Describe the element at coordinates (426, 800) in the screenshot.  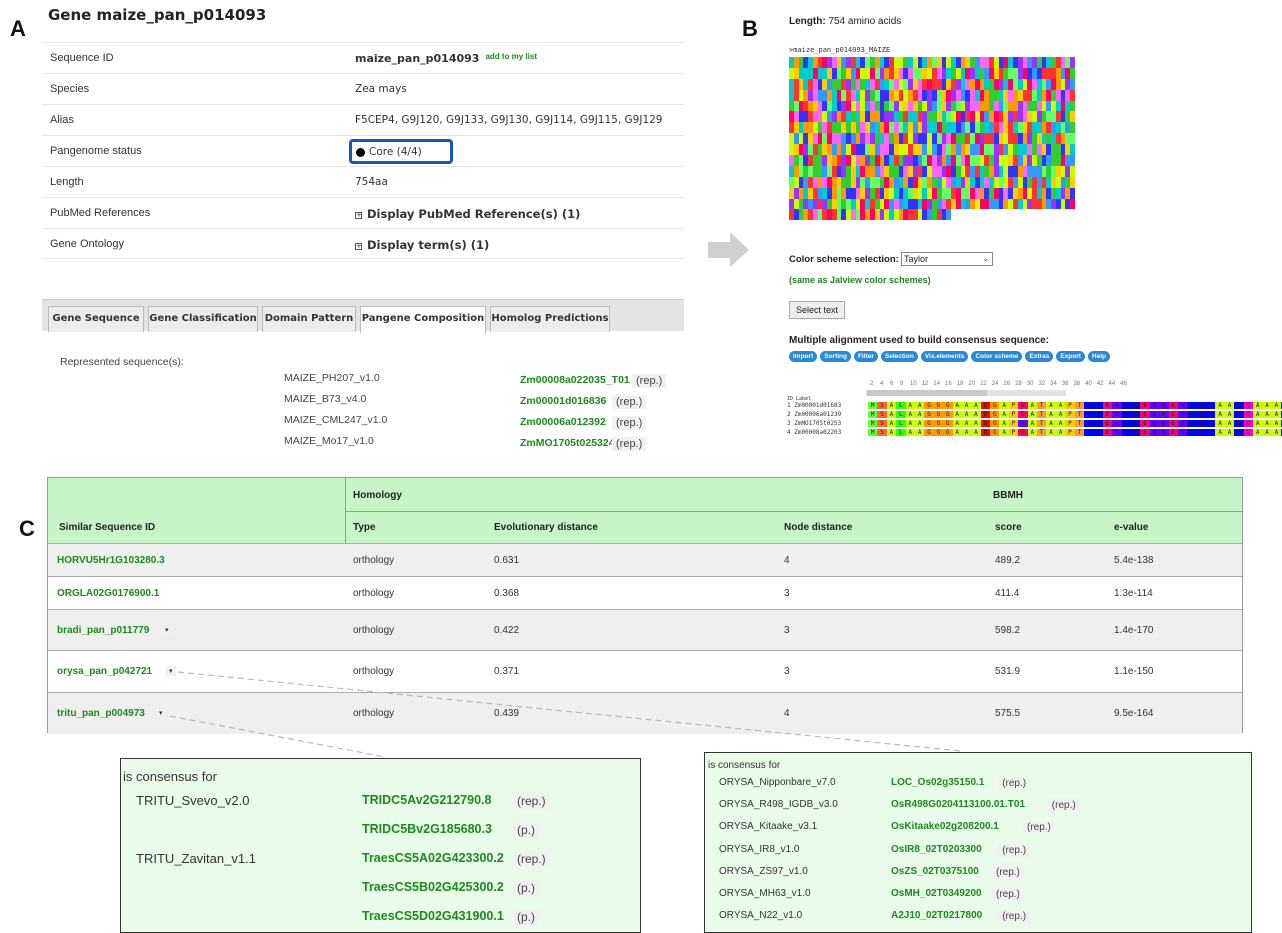
I see `consensus-gene-link: TRIDC5Av2G212790.8` at that location.